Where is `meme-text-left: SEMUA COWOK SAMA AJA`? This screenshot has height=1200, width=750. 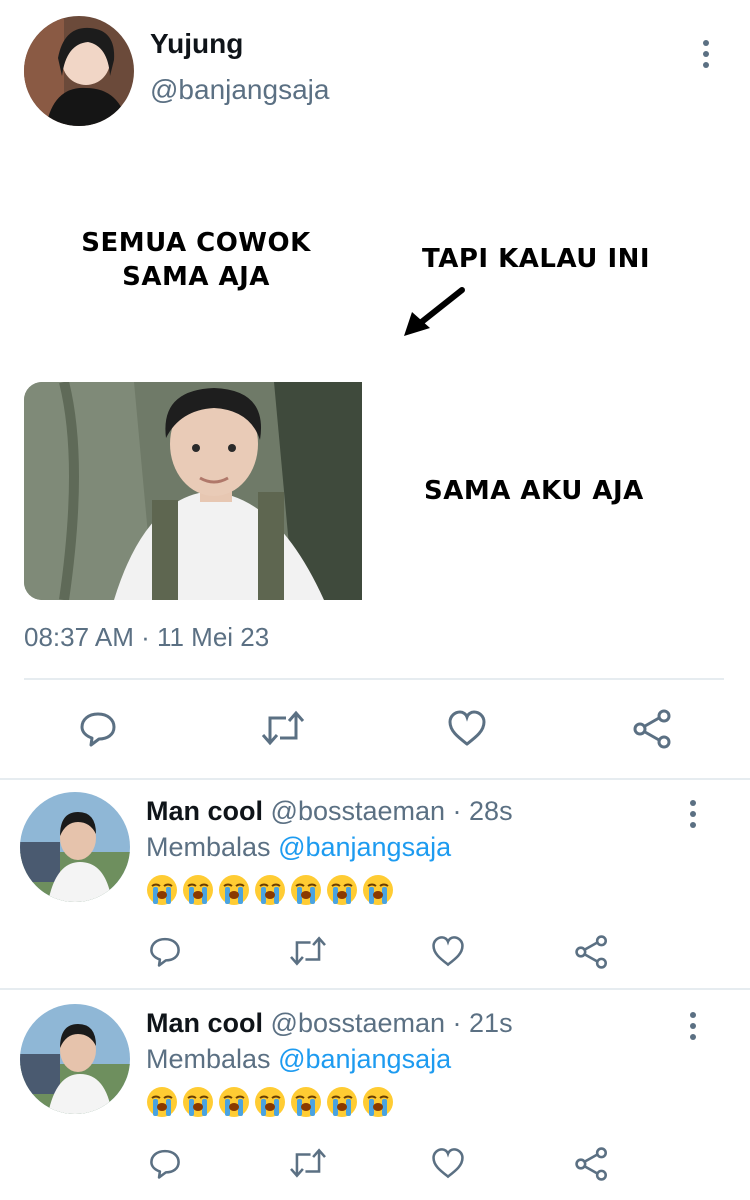
meme-text-left: SEMUA COWOK SAMA AJA is located at coordinates (196, 260).